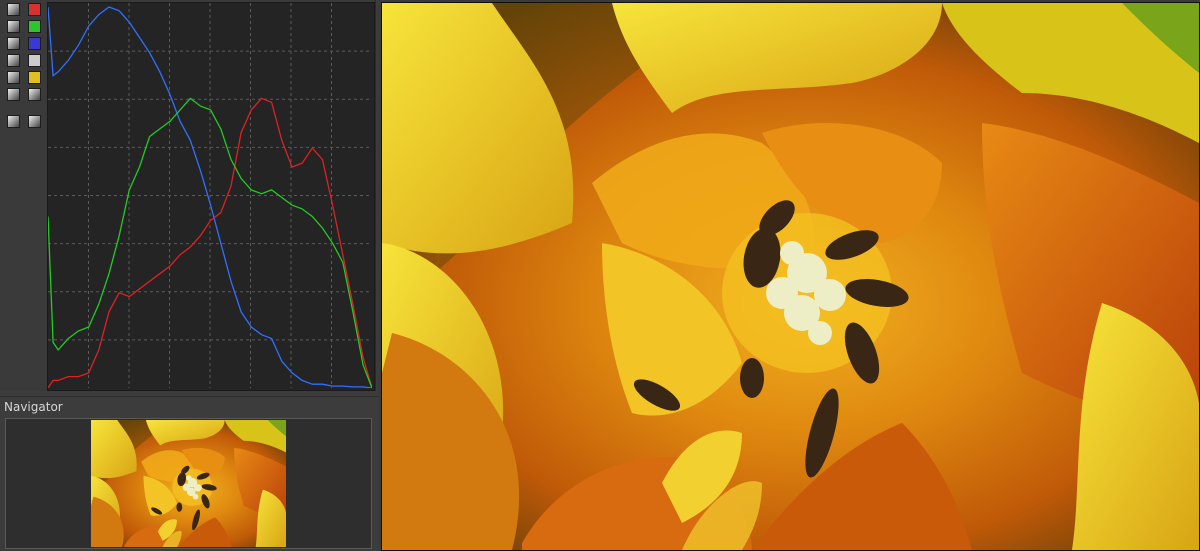 This screenshot has height=551, width=1200. I want to click on expand-icon, so click(13, 121).